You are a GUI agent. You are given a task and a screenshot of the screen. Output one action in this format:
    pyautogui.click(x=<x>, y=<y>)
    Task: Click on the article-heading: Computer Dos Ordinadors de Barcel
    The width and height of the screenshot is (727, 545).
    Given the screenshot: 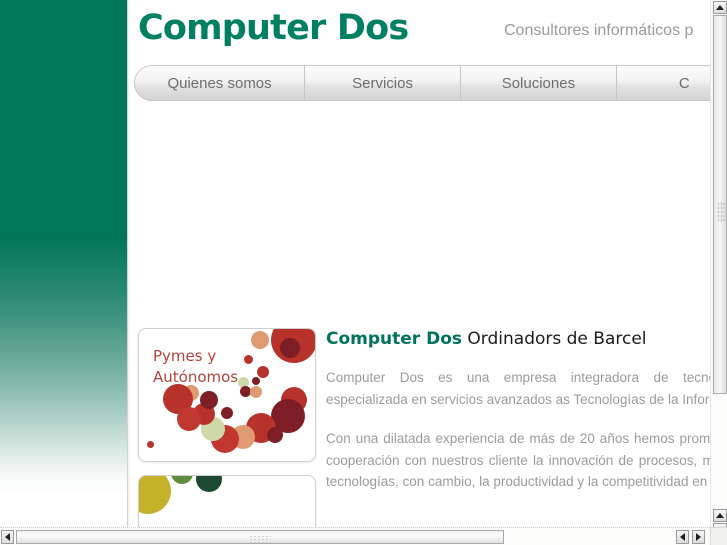 What is the action you would take?
    pyautogui.click(x=518, y=339)
    